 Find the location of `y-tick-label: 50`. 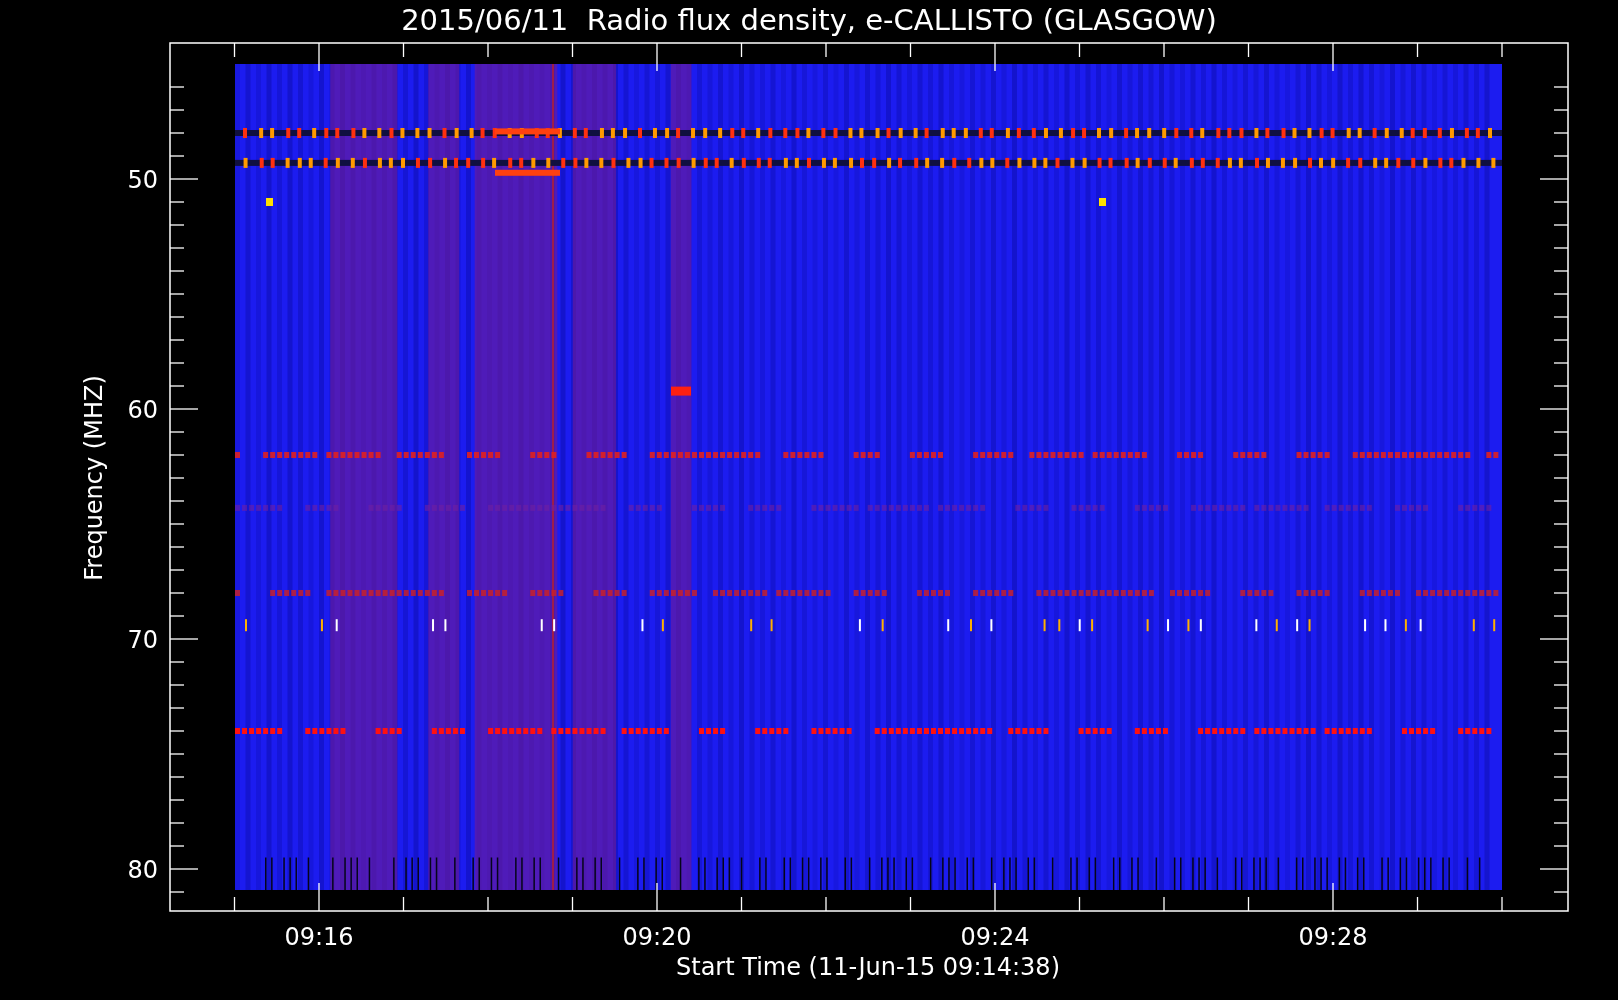

y-tick-label: 50 is located at coordinates (142, 180).